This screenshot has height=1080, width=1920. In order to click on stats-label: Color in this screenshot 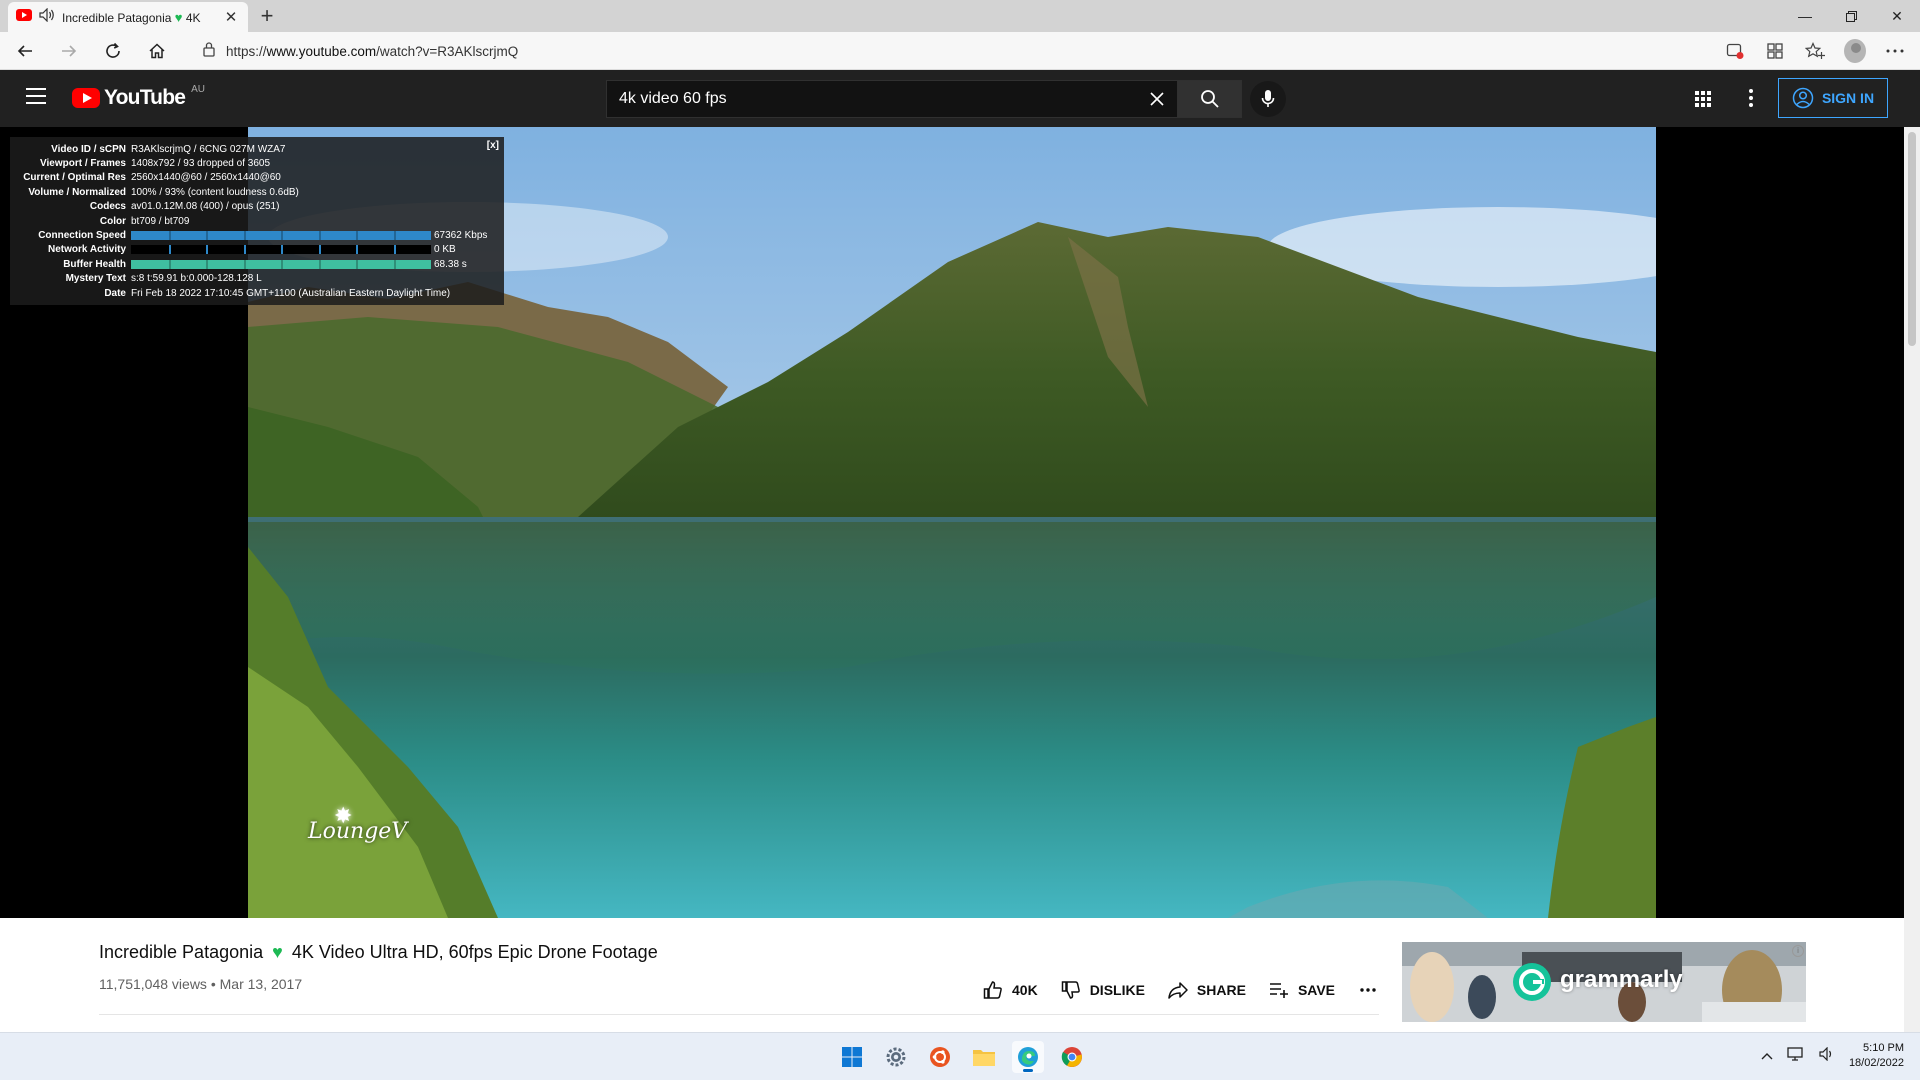, I will do `click(112, 221)`.